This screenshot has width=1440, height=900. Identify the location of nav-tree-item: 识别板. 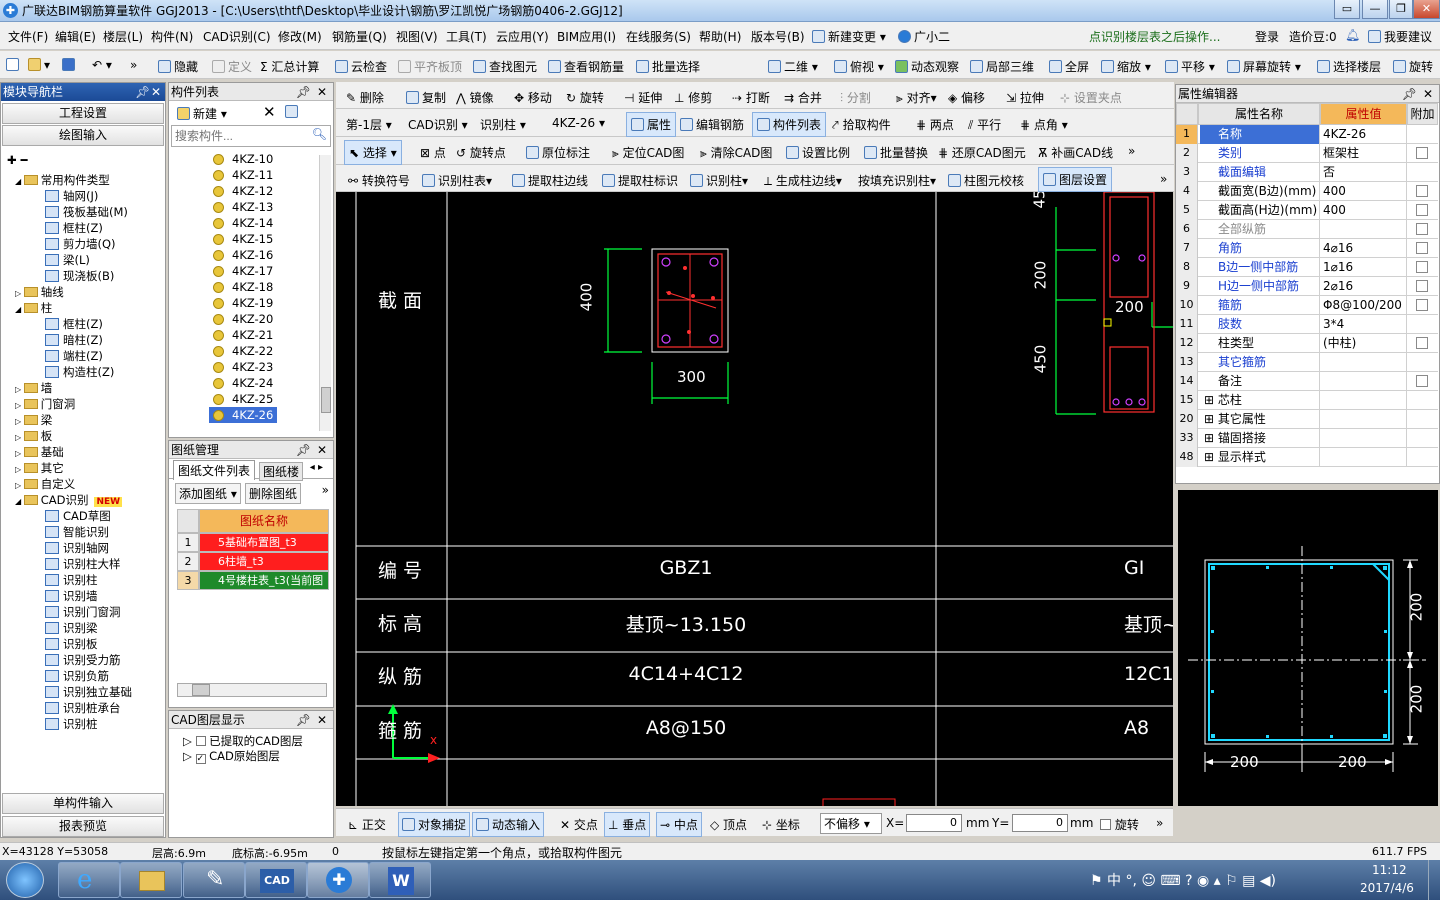
(71, 644).